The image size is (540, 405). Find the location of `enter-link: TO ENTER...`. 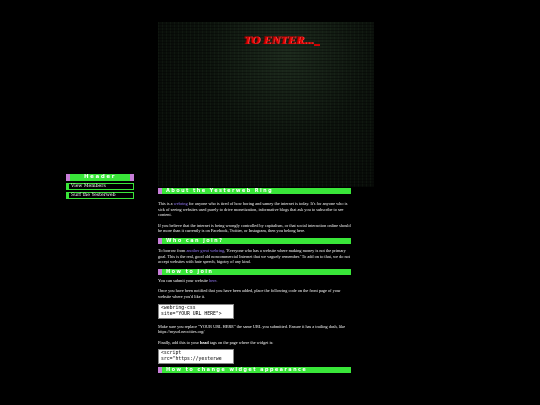

enter-link: TO ENTER... is located at coordinates (282, 40).